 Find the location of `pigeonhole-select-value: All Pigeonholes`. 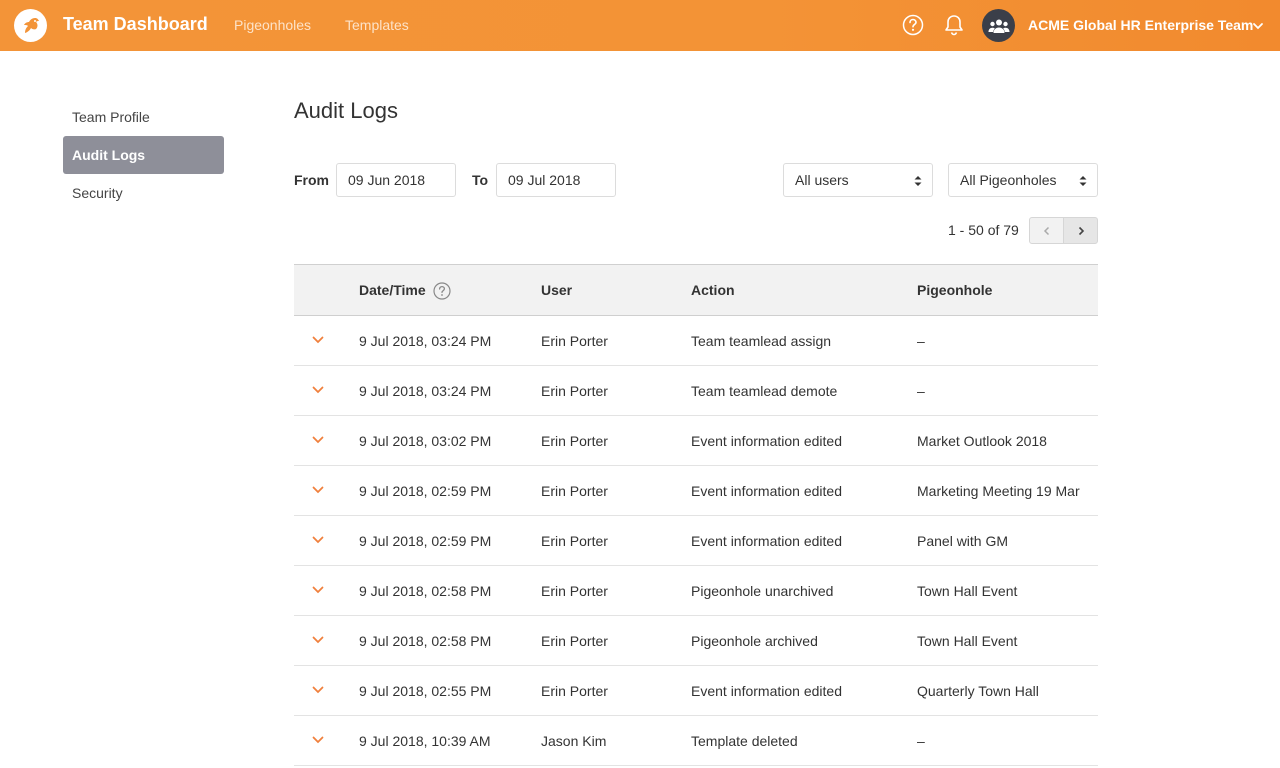

pigeonhole-select-value: All Pigeonholes is located at coordinates (1008, 180).